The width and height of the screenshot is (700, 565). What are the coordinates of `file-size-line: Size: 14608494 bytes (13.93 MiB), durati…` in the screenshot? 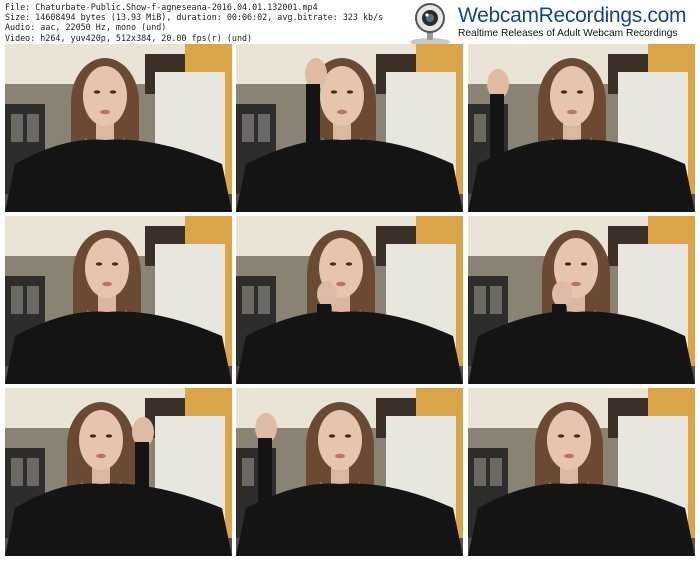 It's located at (194, 17).